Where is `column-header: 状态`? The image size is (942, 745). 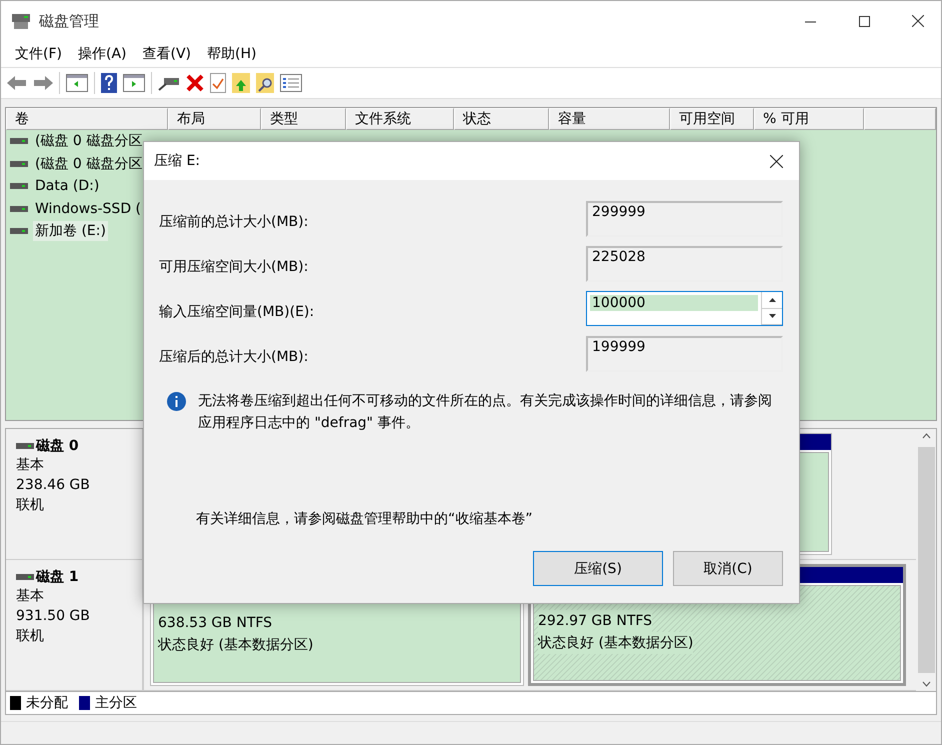
column-header: 状态 is located at coordinates (501, 119).